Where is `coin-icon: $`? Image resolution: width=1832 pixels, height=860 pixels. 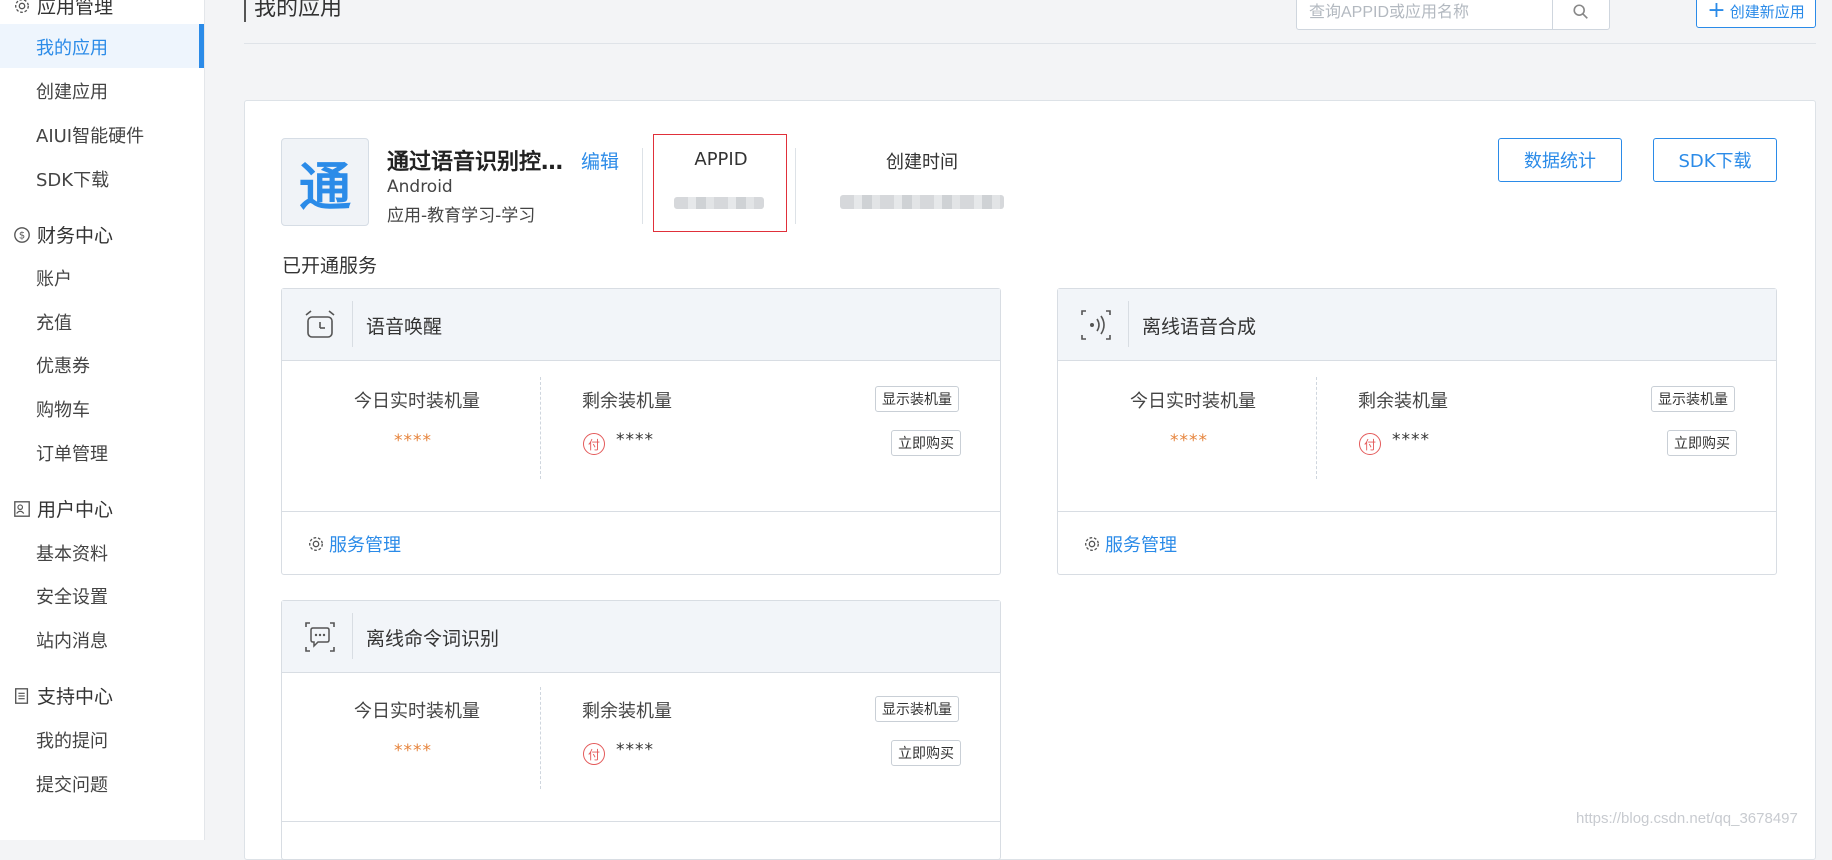 coin-icon: $ is located at coordinates (22, 235).